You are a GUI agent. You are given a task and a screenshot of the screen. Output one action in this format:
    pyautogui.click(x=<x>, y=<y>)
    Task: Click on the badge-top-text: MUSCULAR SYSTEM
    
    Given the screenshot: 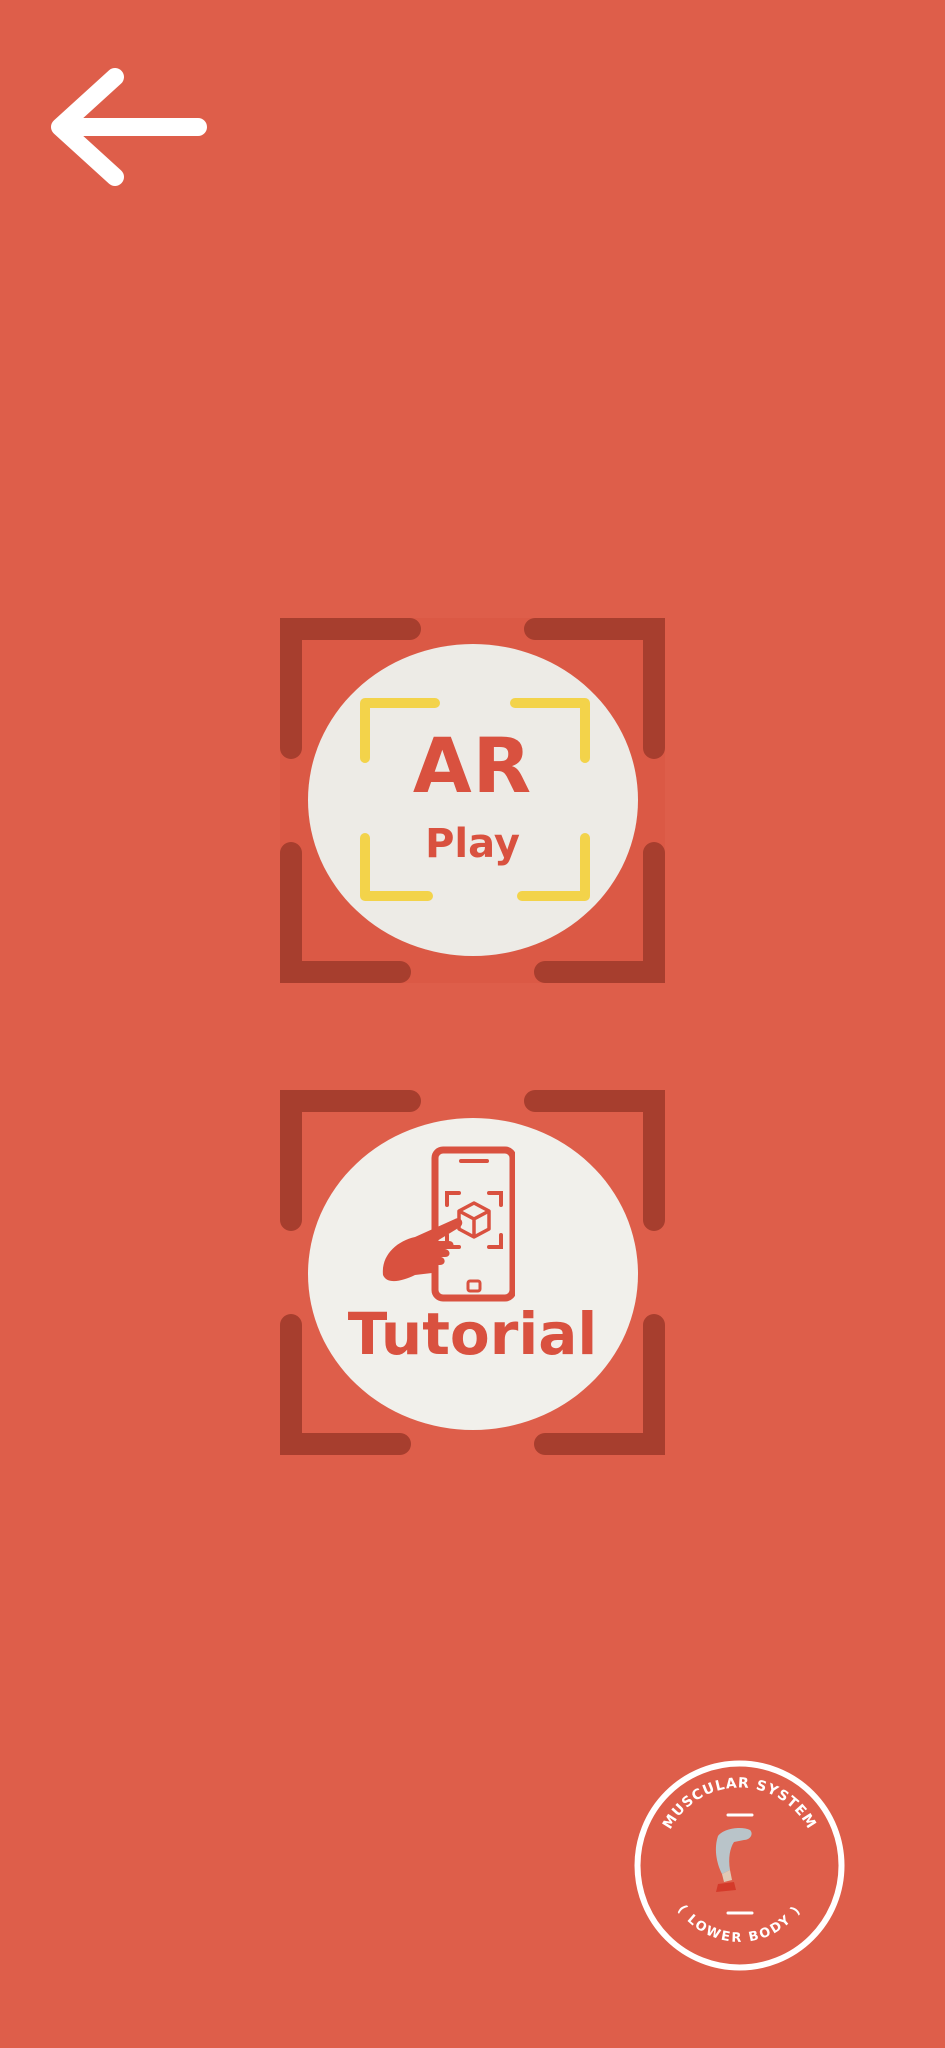 What is the action you would take?
    pyautogui.click(x=739, y=1803)
    